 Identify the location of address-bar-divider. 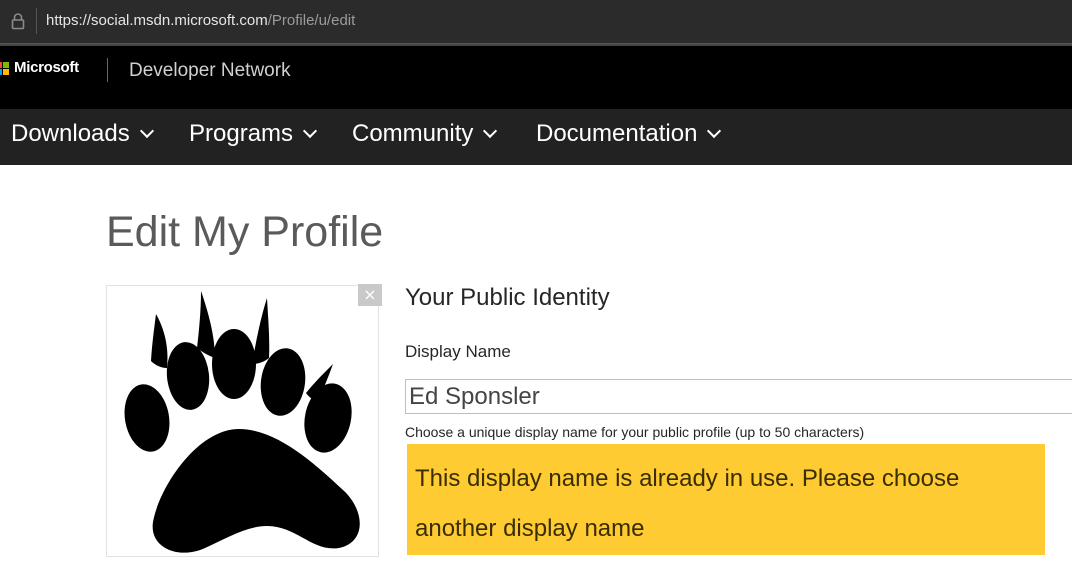
(36, 21).